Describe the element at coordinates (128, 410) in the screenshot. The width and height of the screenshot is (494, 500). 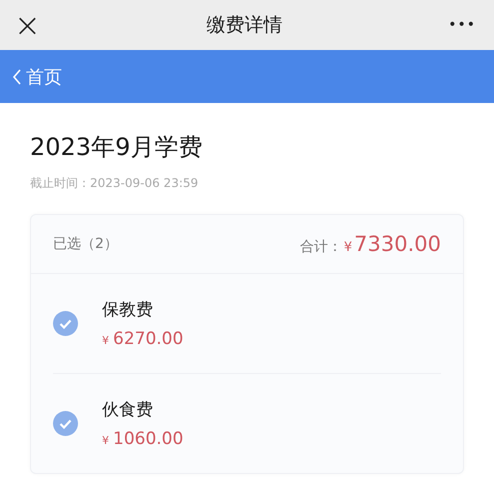
I see `fee-name: 伙食费` at that location.